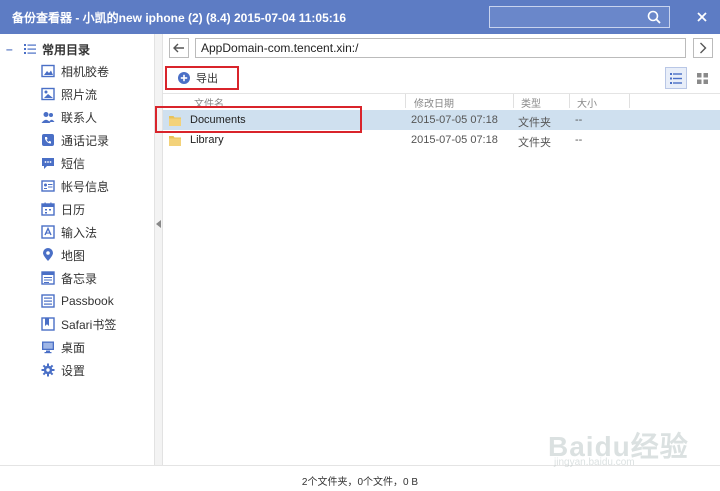  Describe the element at coordinates (79, 94) in the screenshot. I see `sidebar-item-label: 照片流` at that location.